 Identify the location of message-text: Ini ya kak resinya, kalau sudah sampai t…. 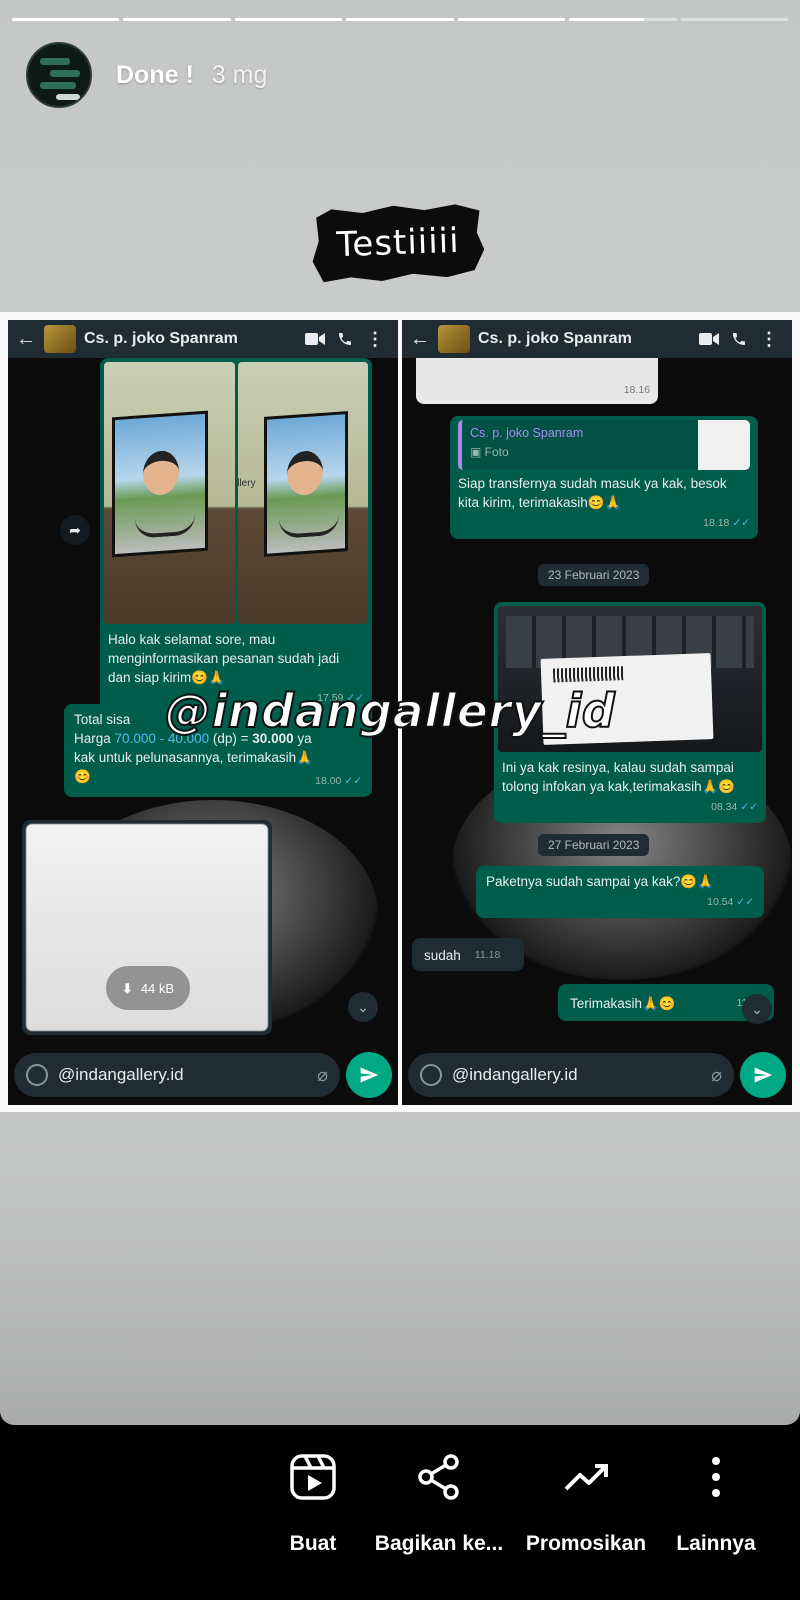
(619, 777).